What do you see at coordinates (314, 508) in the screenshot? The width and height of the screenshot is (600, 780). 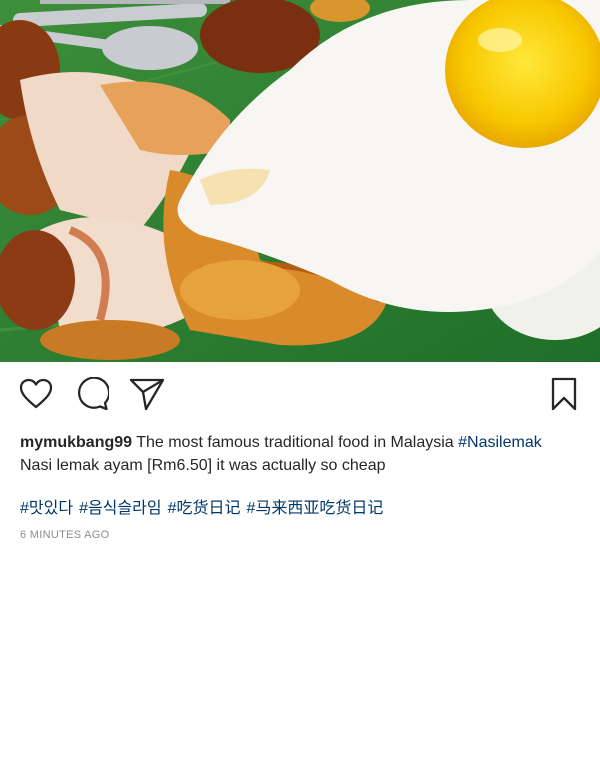 I see `hashtag-link: #马来西亚吃货日记` at bounding box center [314, 508].